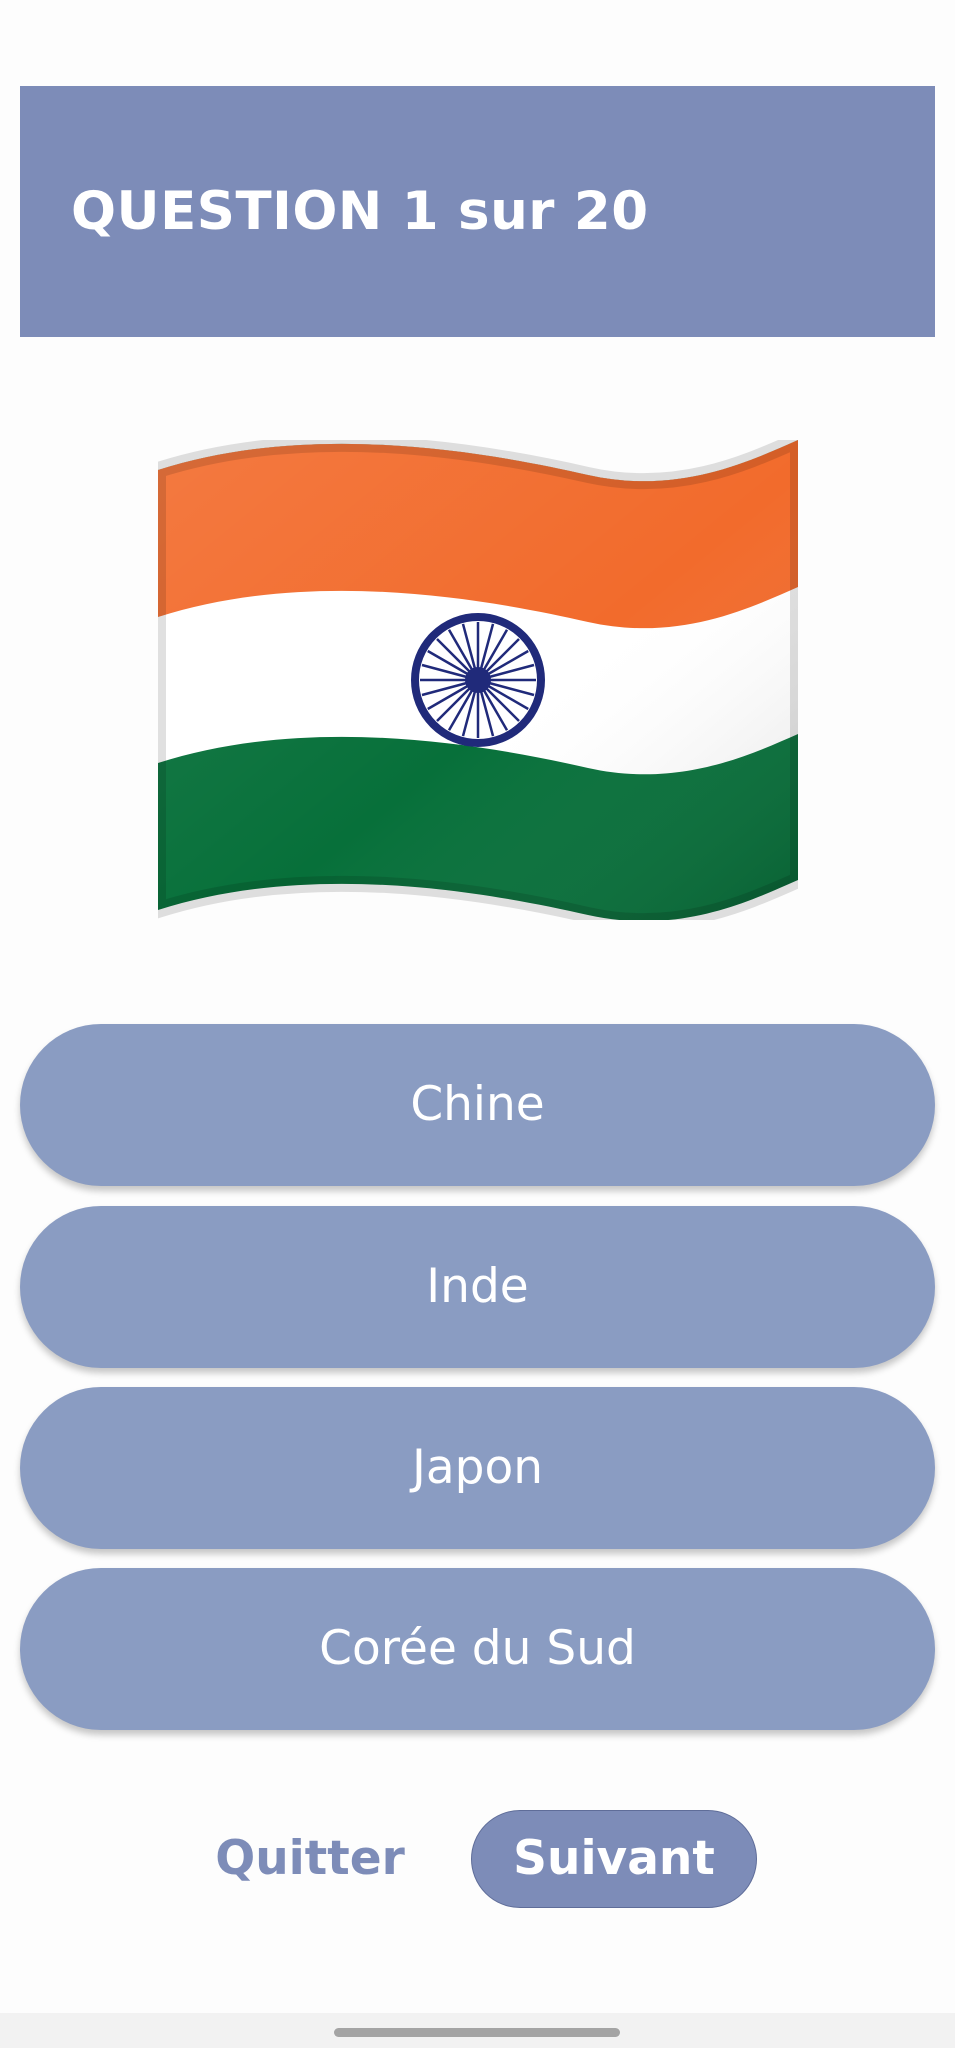  I want to click on question-header: QUESTION 1 sur 20, so click(477, 211).